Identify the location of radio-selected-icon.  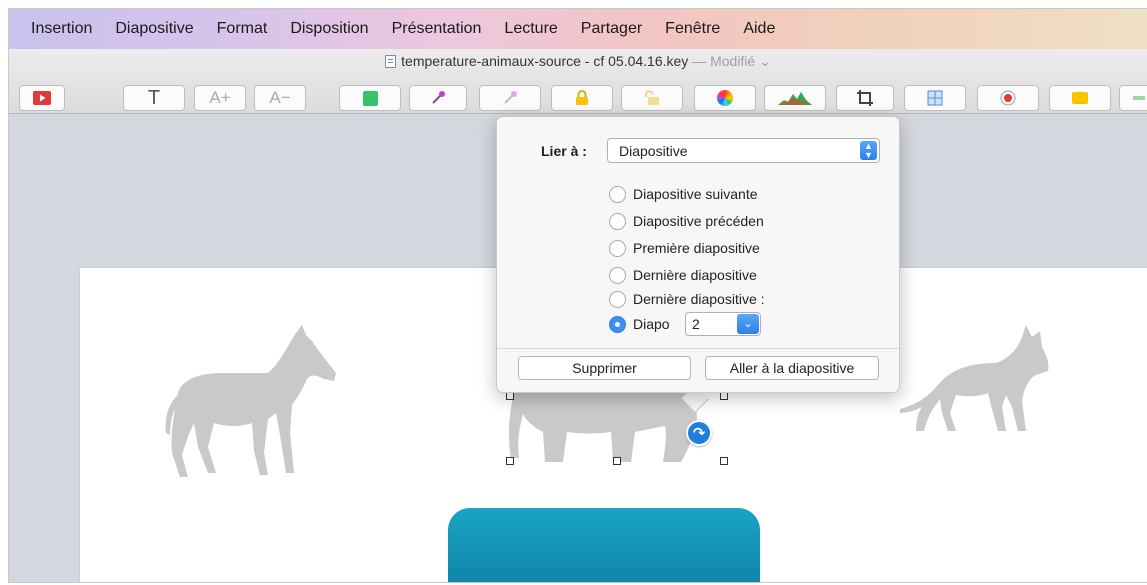
(617, 324).